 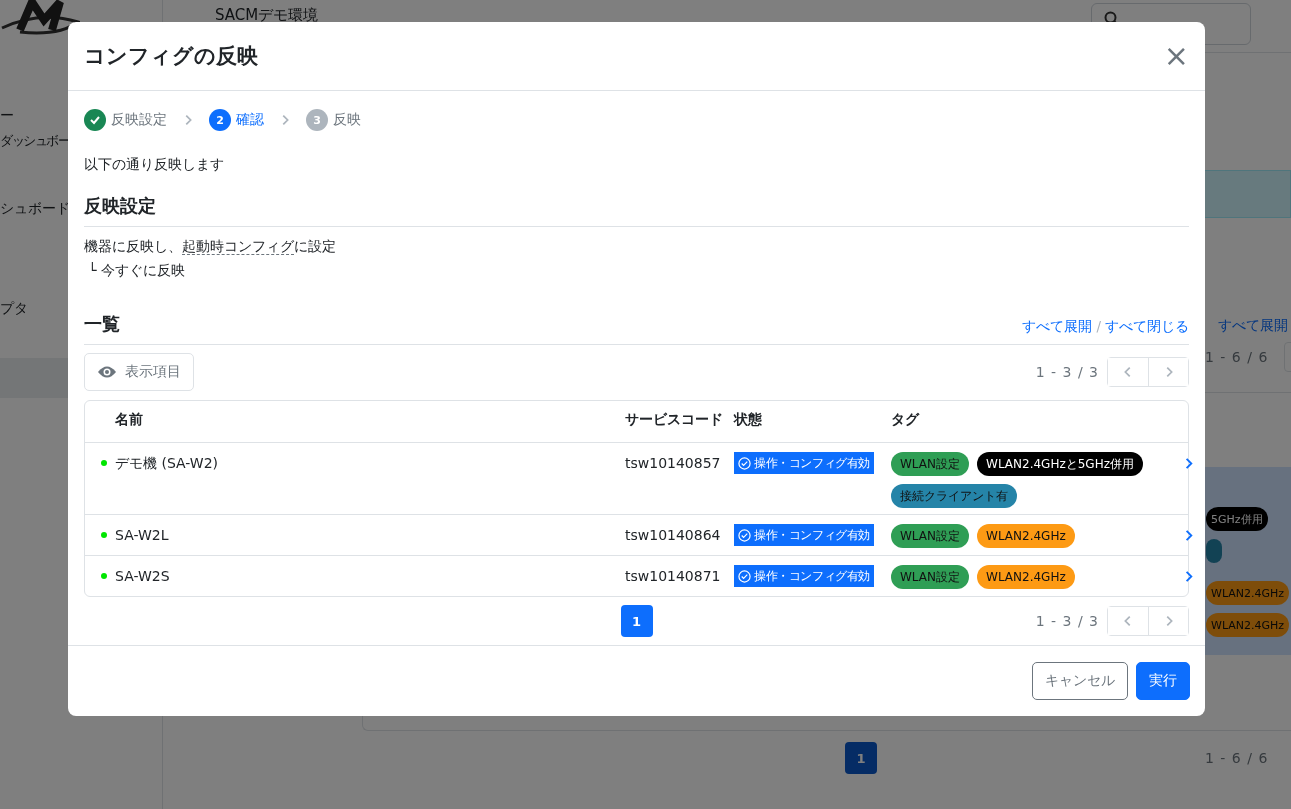 What do you see at coordinates (102, 324) in the screenshot?
I see `section-heading: 一覧` at bounding box center [102, 324].